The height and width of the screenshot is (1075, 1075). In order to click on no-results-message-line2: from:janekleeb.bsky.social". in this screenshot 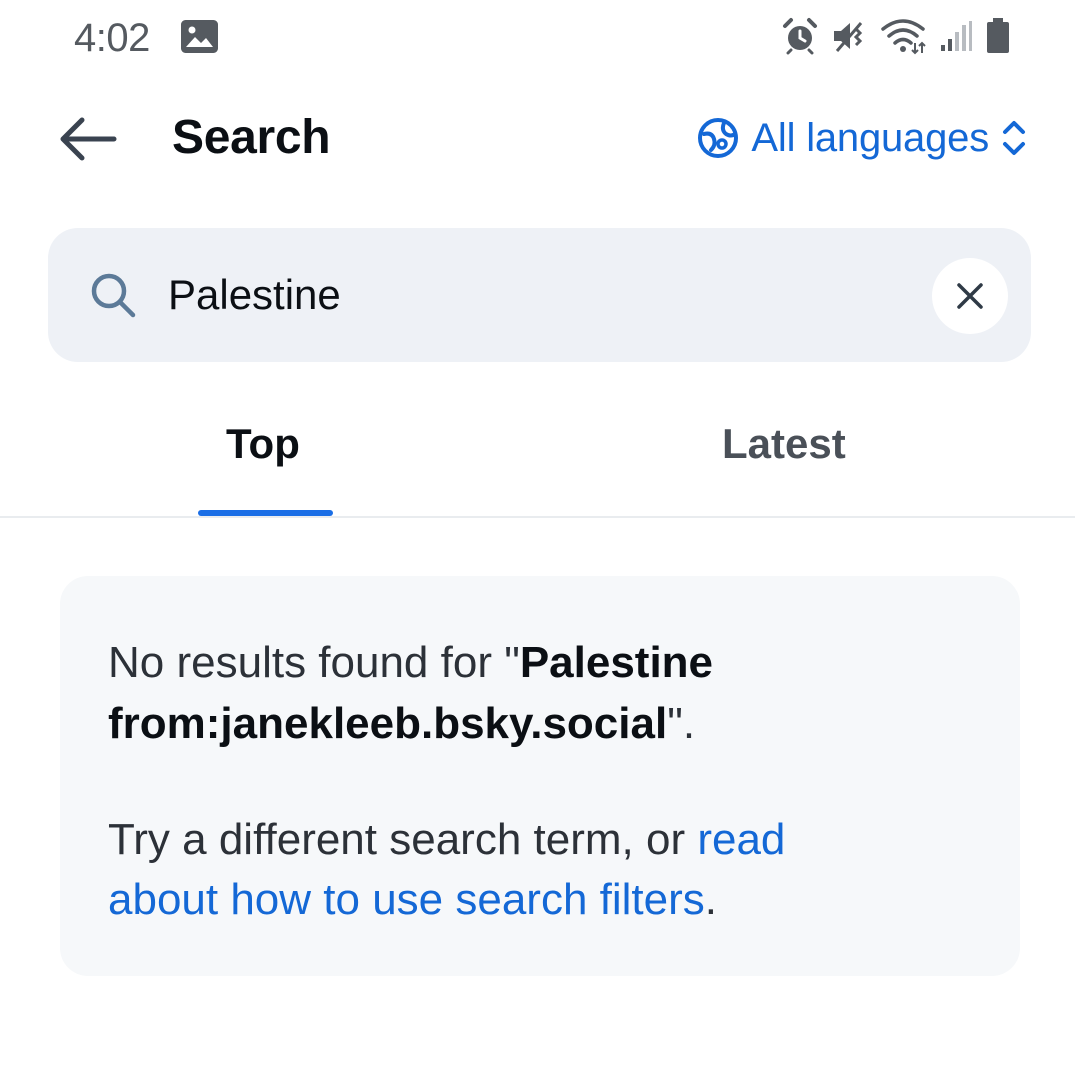, I will do `click(401, 724)`.